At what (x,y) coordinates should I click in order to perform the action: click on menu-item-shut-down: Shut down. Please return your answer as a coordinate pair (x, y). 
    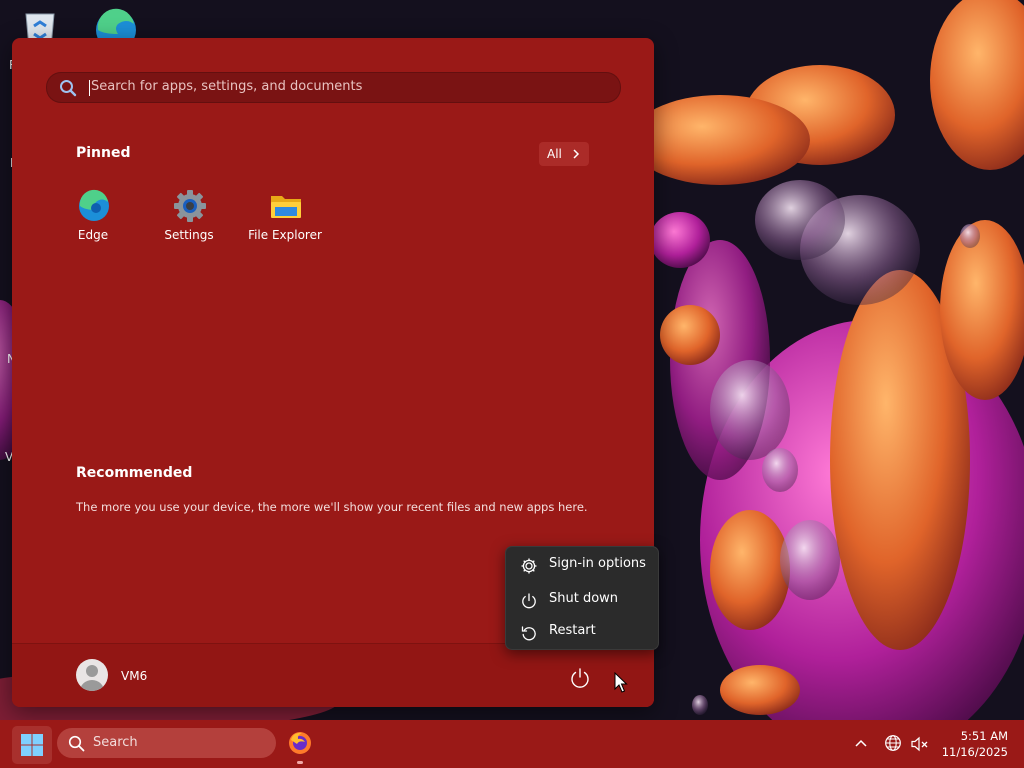
    Looking at the image, I should click on (582, 600).